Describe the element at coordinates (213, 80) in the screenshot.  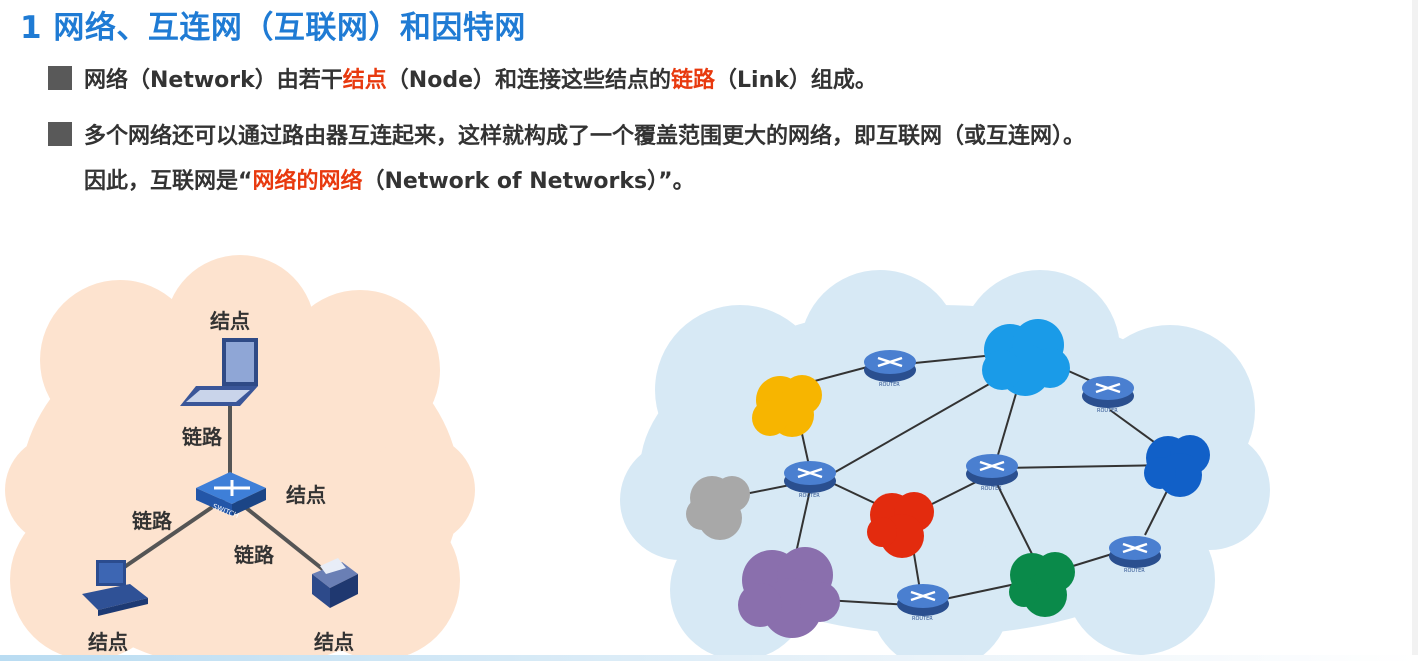
I see `bullet-1-text-a: 网络（Network）由若干` at that location.